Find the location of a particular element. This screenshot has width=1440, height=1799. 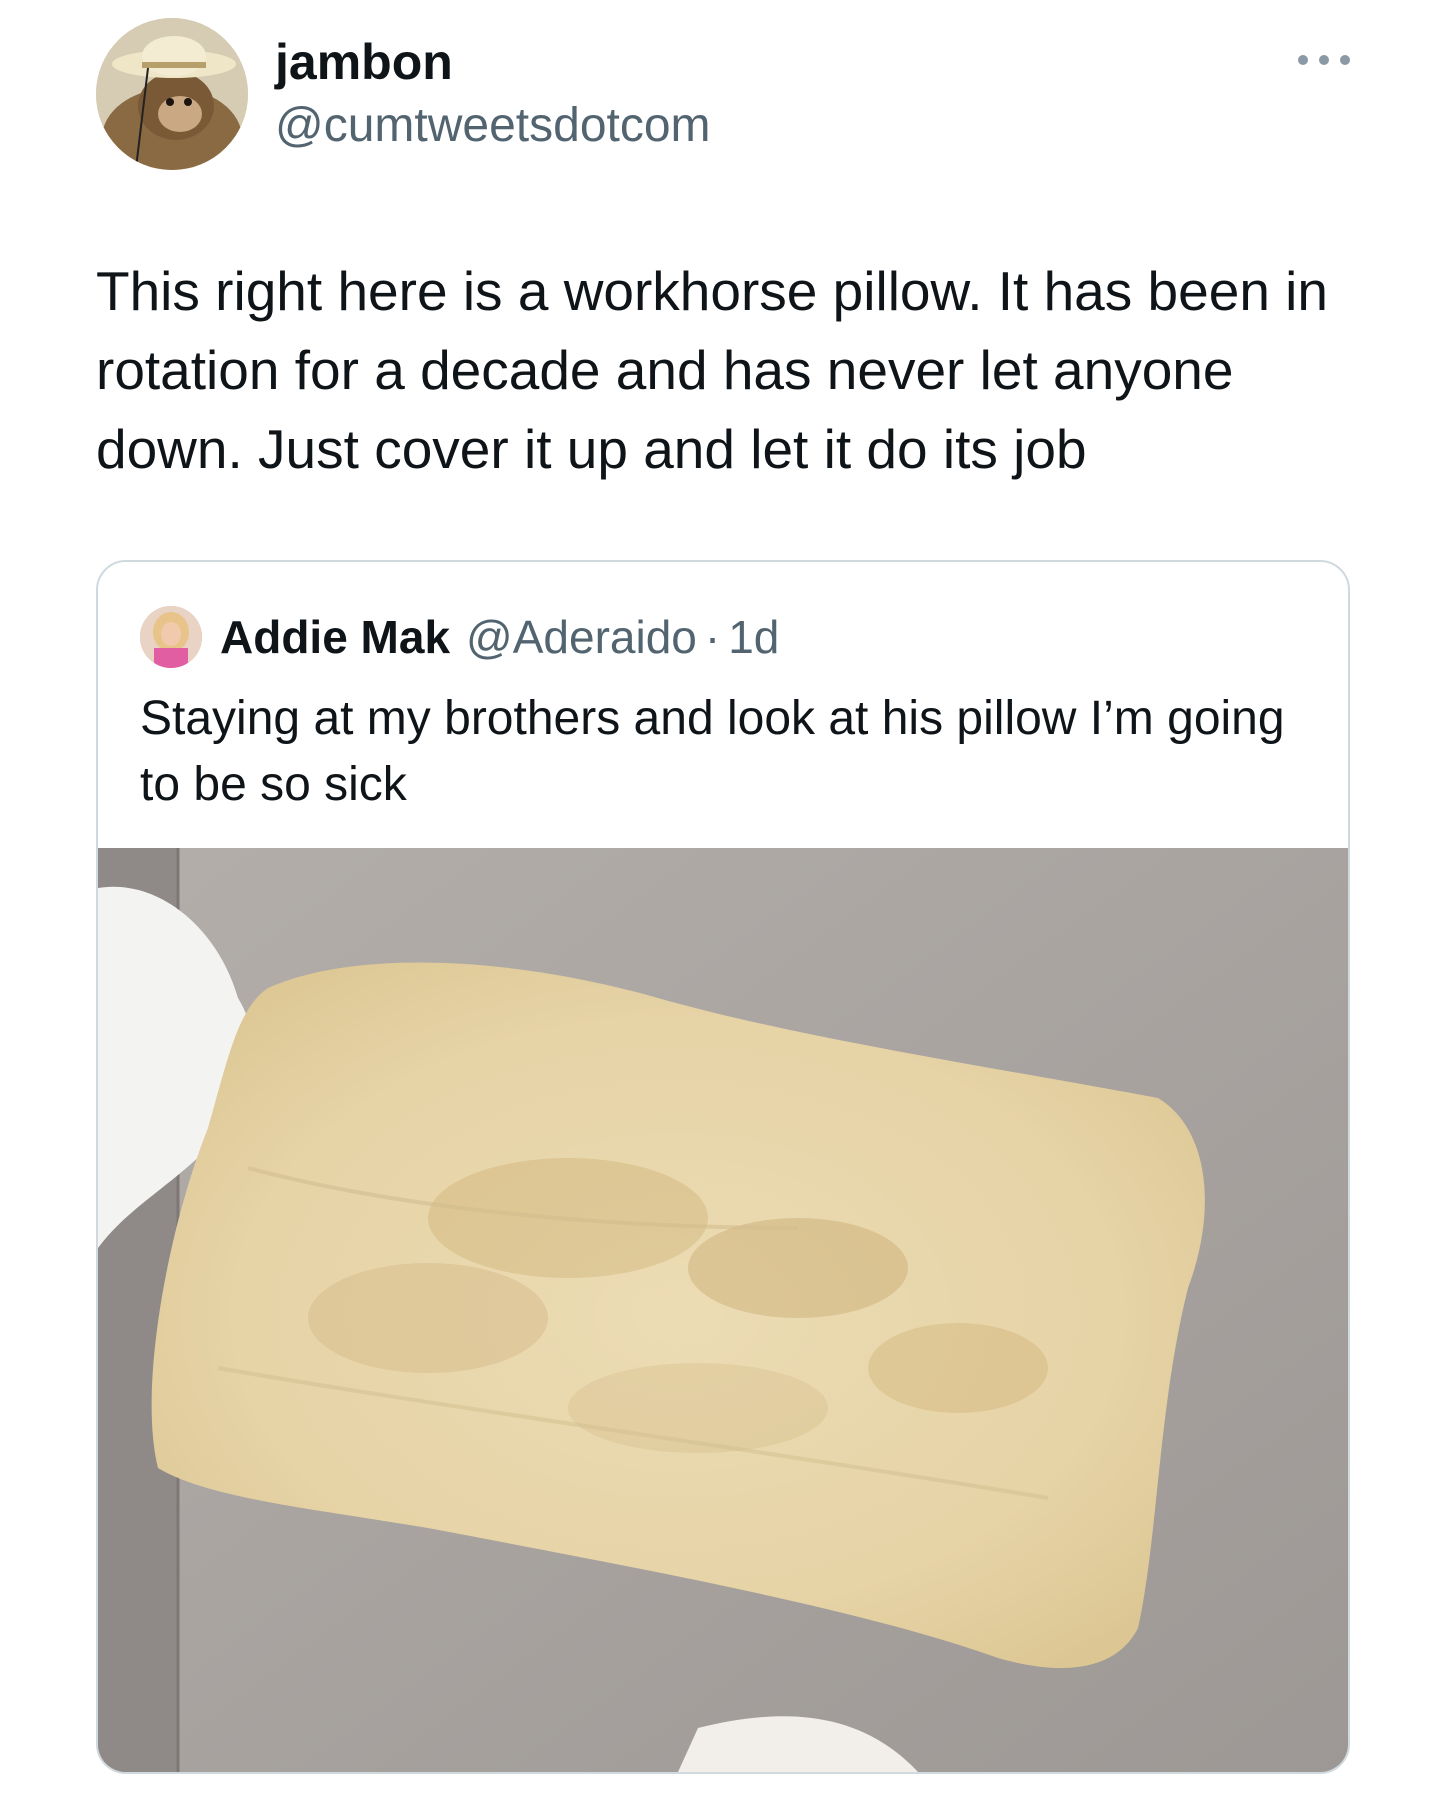

quote-author-avatar is located at coordinates (171, 637).